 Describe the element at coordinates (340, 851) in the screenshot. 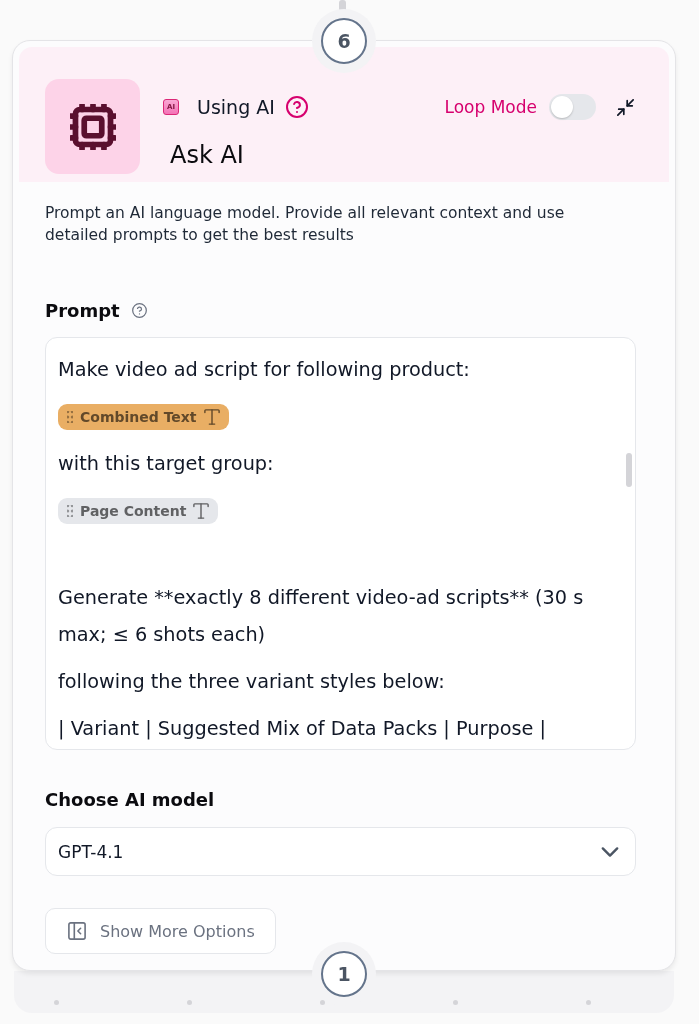

I see `model-select: GPT-4.1` at that location.